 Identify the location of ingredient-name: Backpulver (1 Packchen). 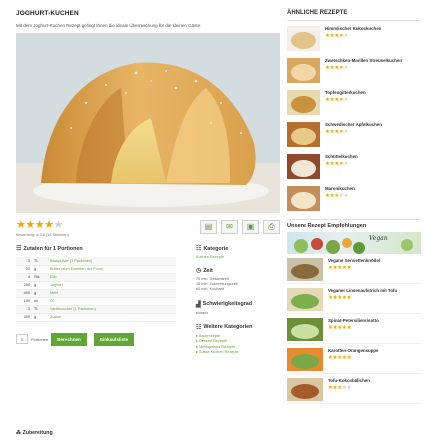
(112, 261).